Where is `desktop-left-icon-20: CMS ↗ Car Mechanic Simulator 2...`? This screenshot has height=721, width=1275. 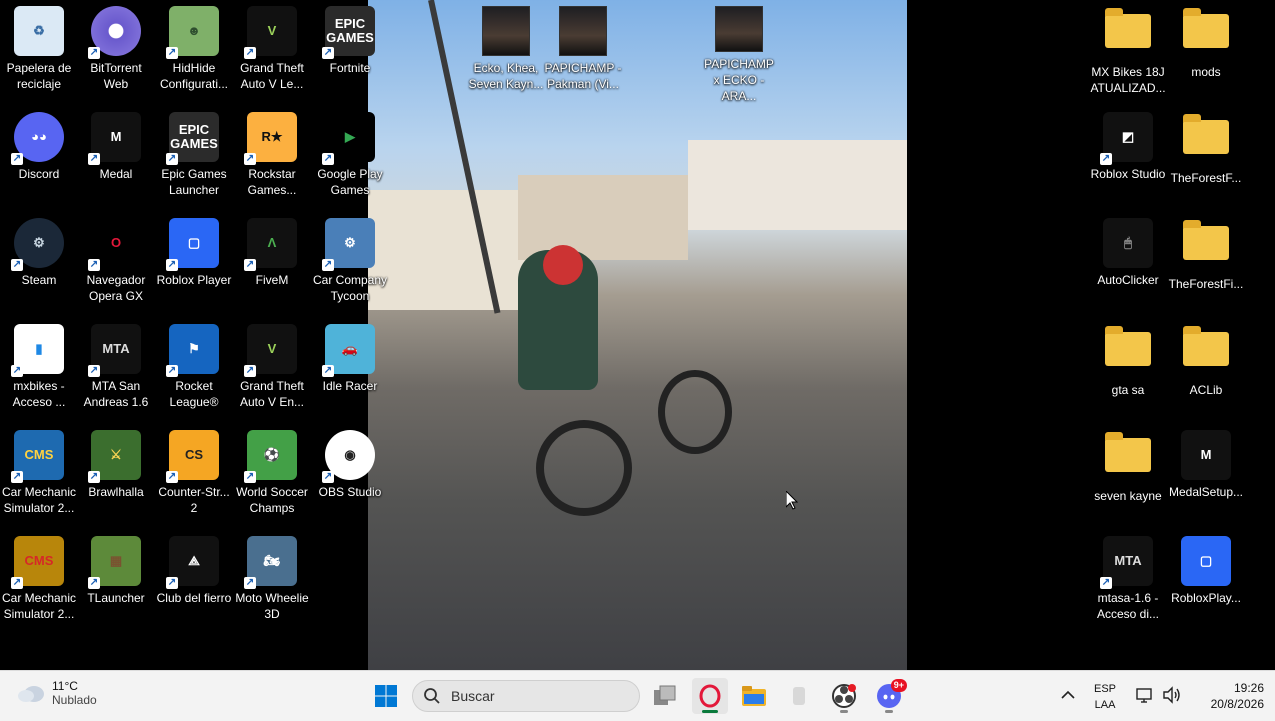 desktop-left-icon-20: CMS ↗ Car Mechanic Simulator 2... is located at coordinates (39, 476).